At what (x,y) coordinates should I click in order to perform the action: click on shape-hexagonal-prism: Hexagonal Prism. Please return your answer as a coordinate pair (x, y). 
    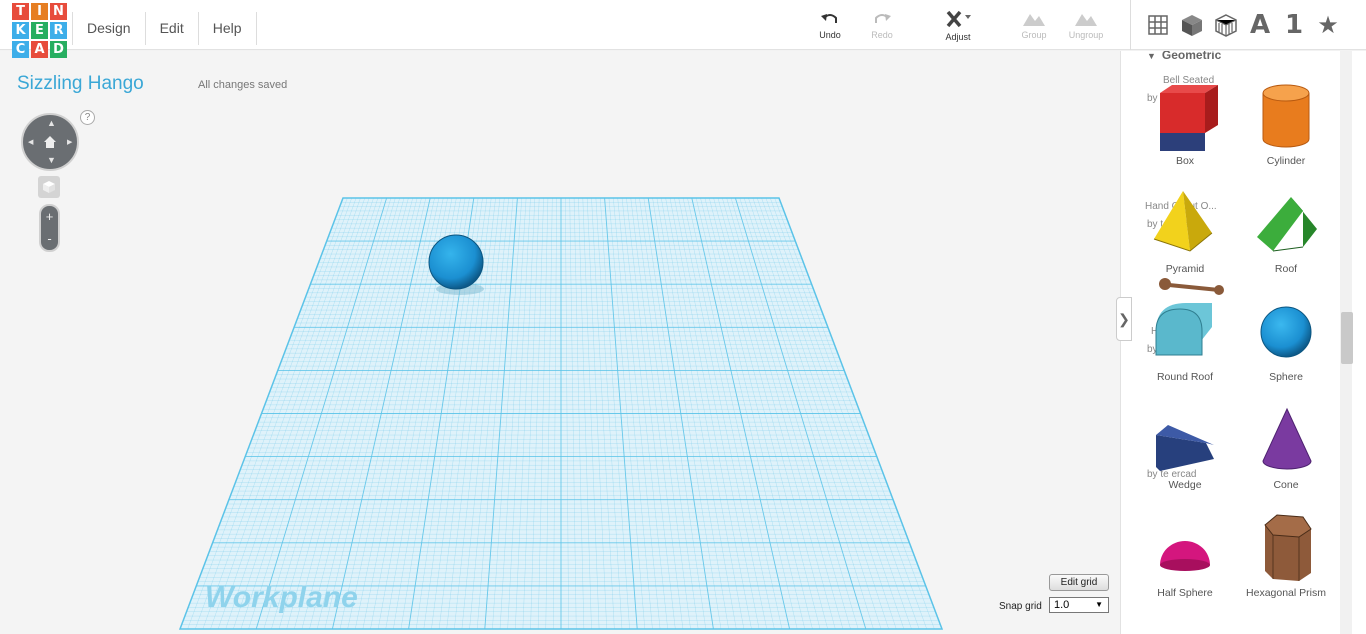
    Looking at the image, I should click on (1286, 556).